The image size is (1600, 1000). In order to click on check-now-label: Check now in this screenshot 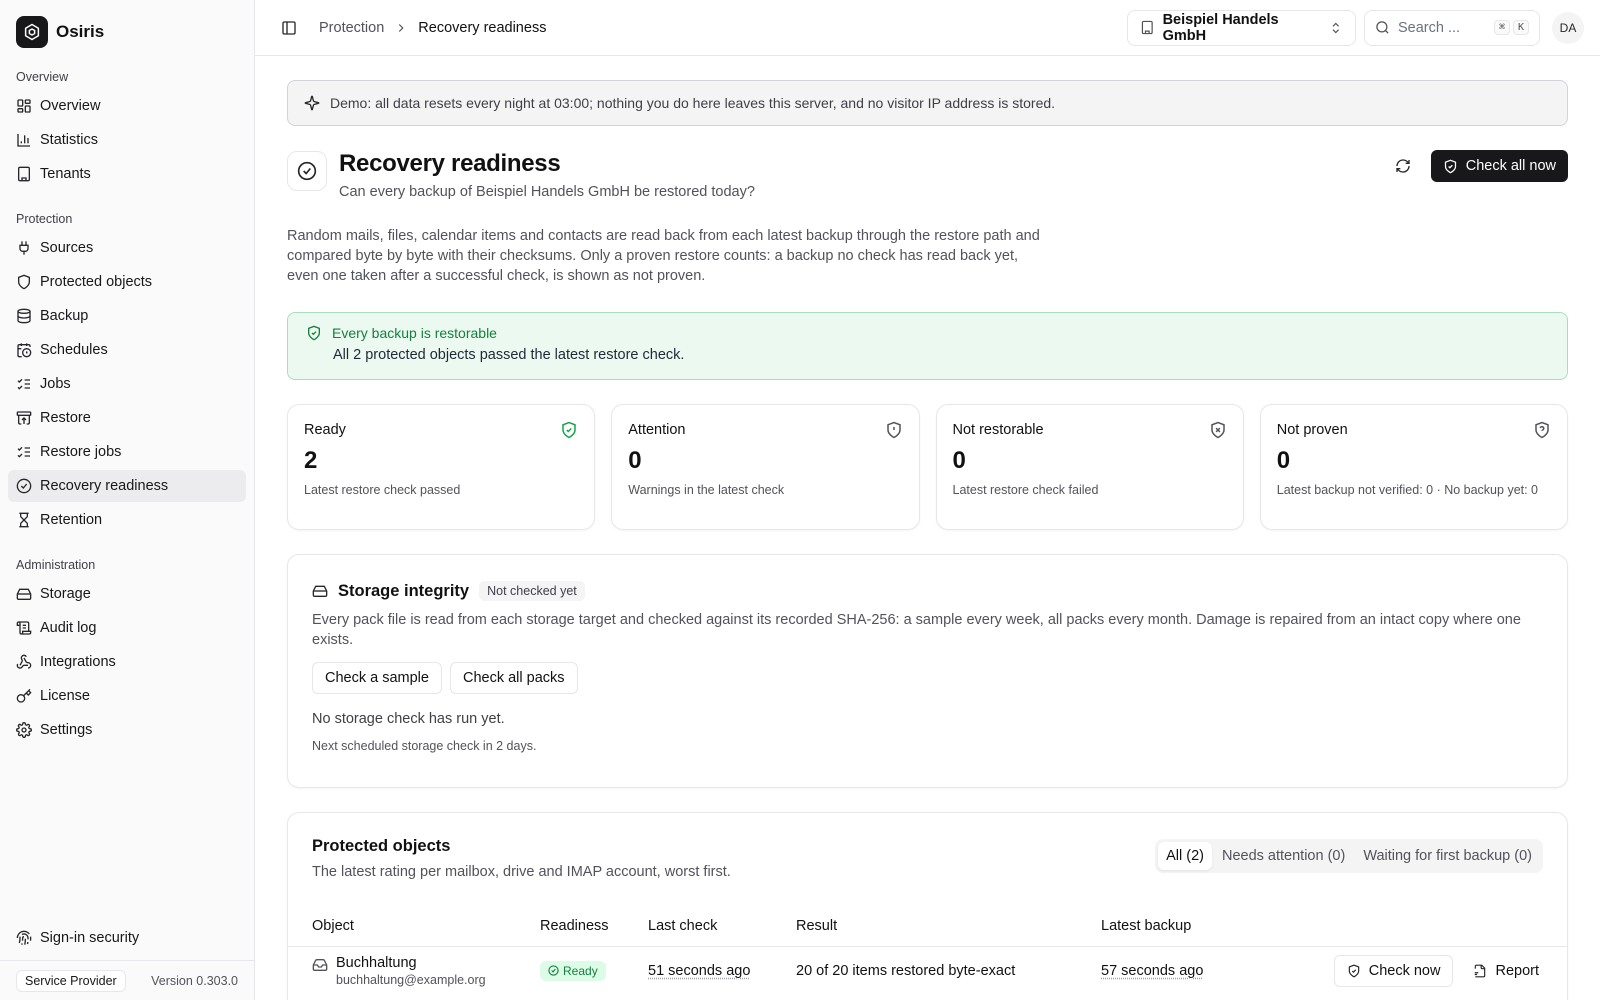, I will do `click(1404, 970)`.